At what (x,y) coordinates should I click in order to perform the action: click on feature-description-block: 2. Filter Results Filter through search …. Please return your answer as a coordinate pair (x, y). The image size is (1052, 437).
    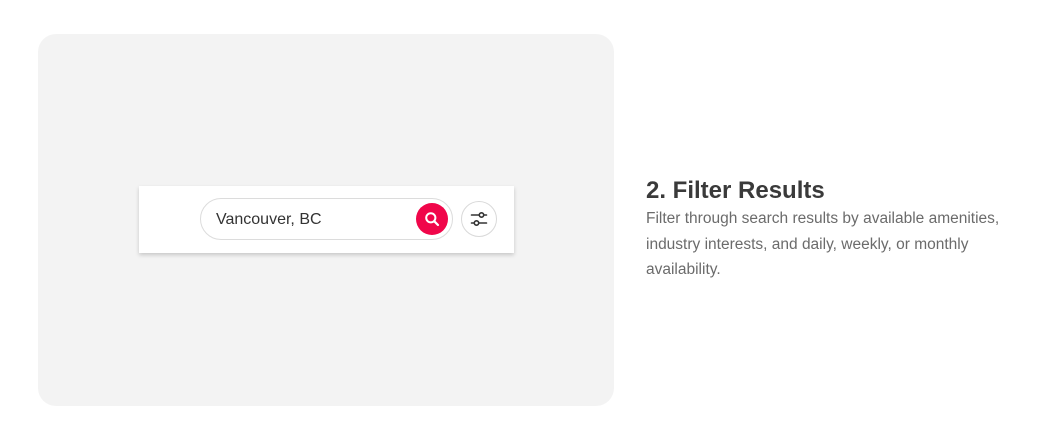
    Looking at the image, I should click on (841, 229).